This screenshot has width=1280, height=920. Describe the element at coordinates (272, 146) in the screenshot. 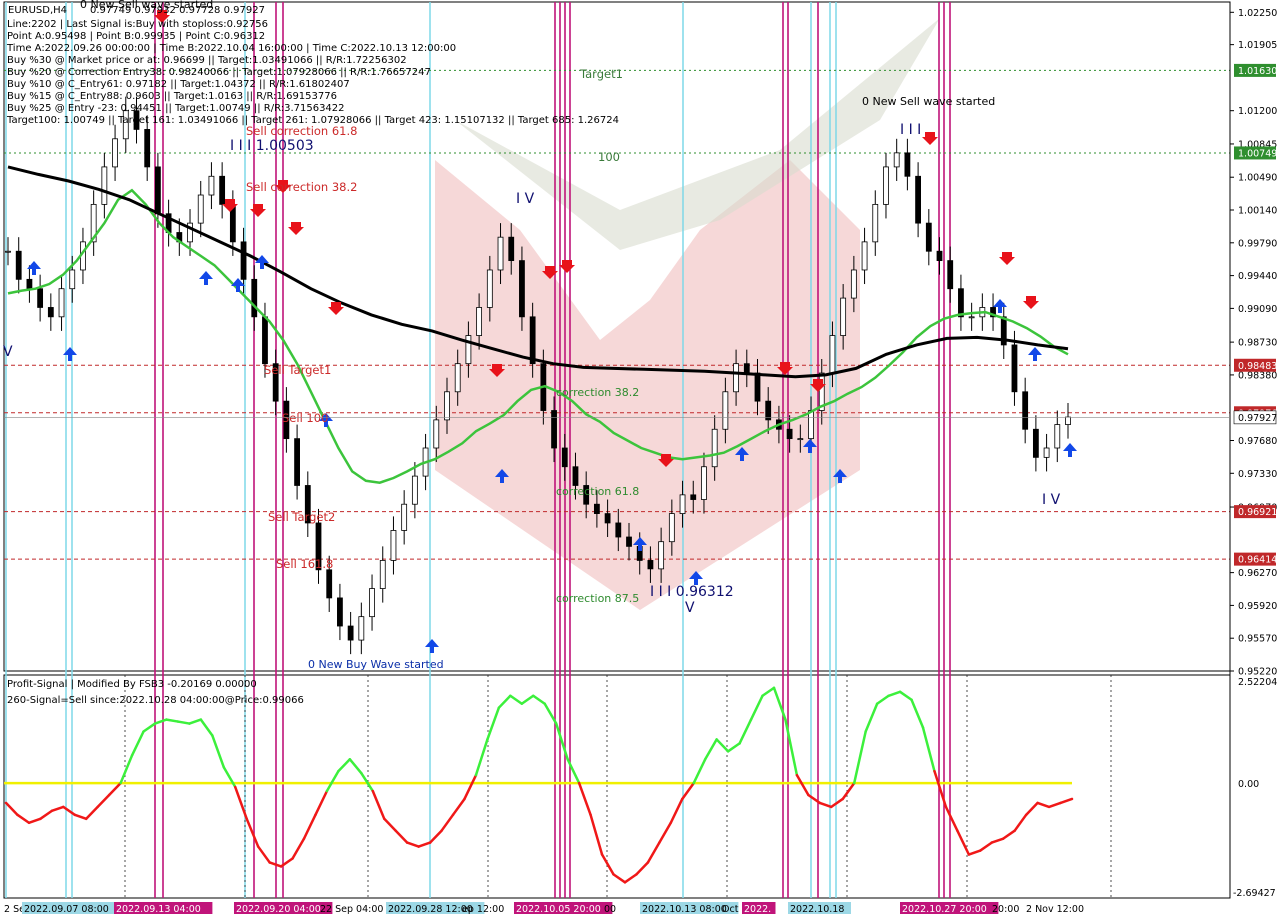

I see `point-b-label: I I I 1.00503` at that location.